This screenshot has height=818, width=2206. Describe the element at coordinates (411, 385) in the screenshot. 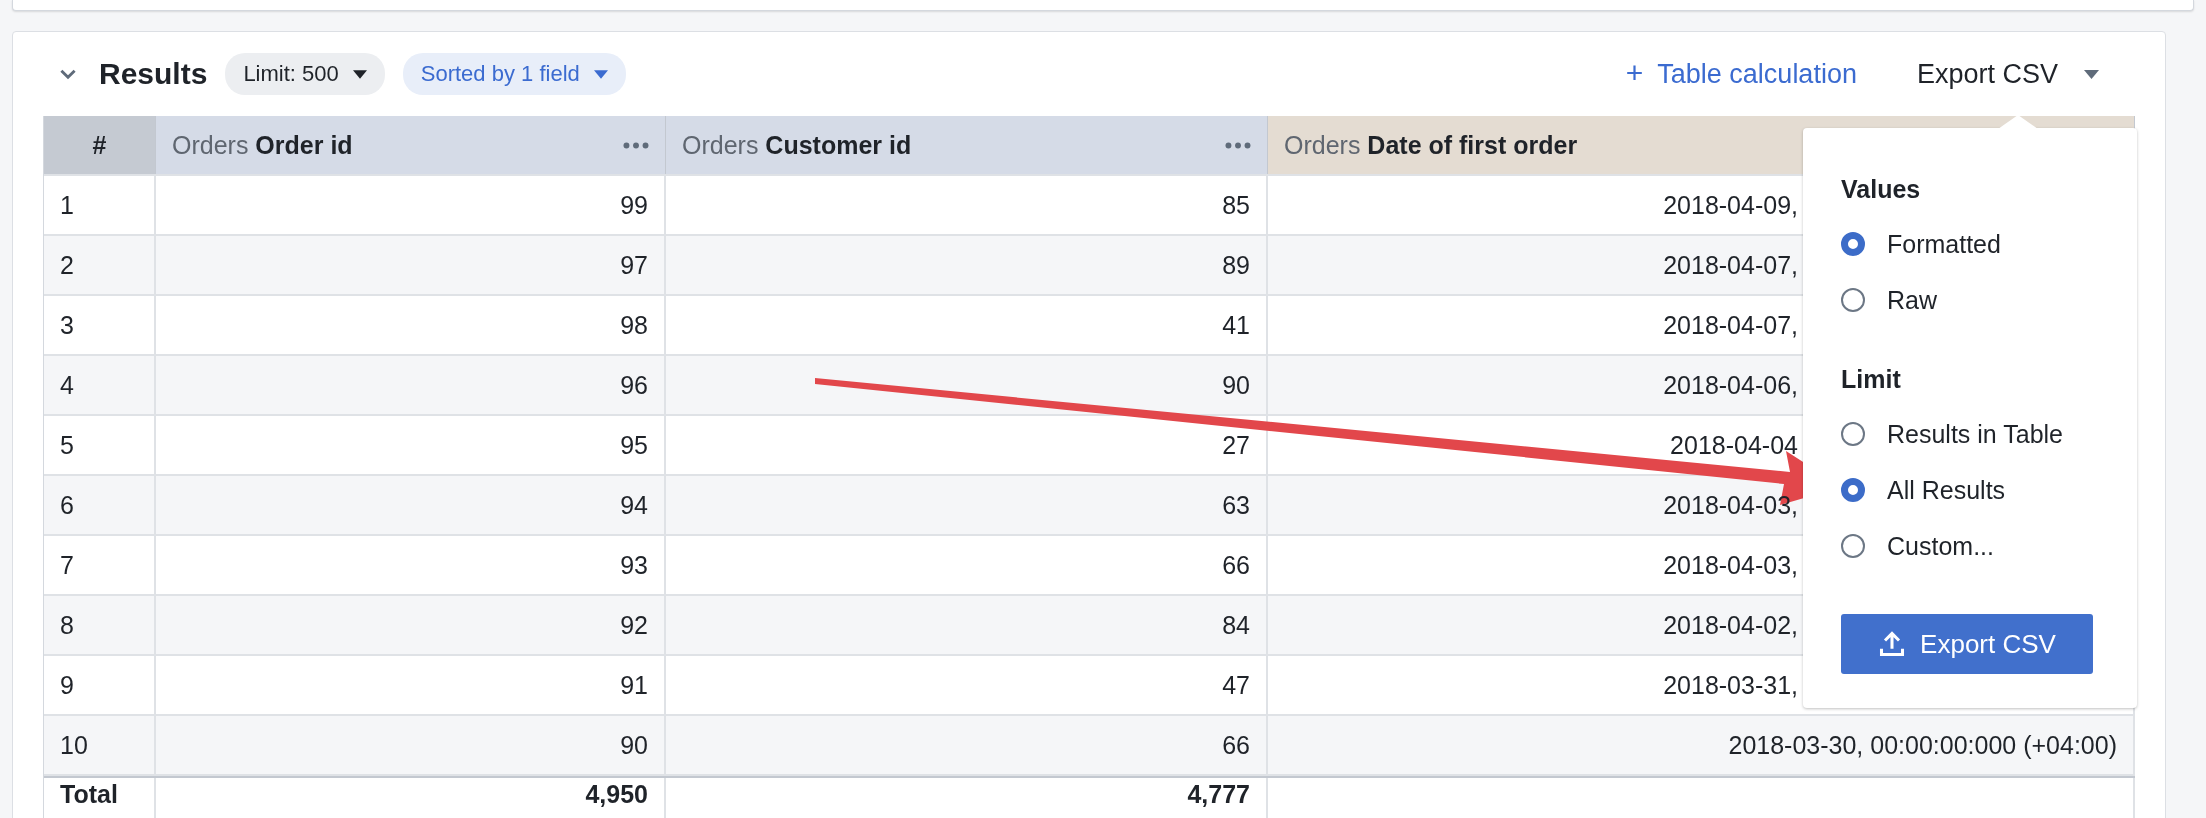

I see `table-cell: 96` at that location.